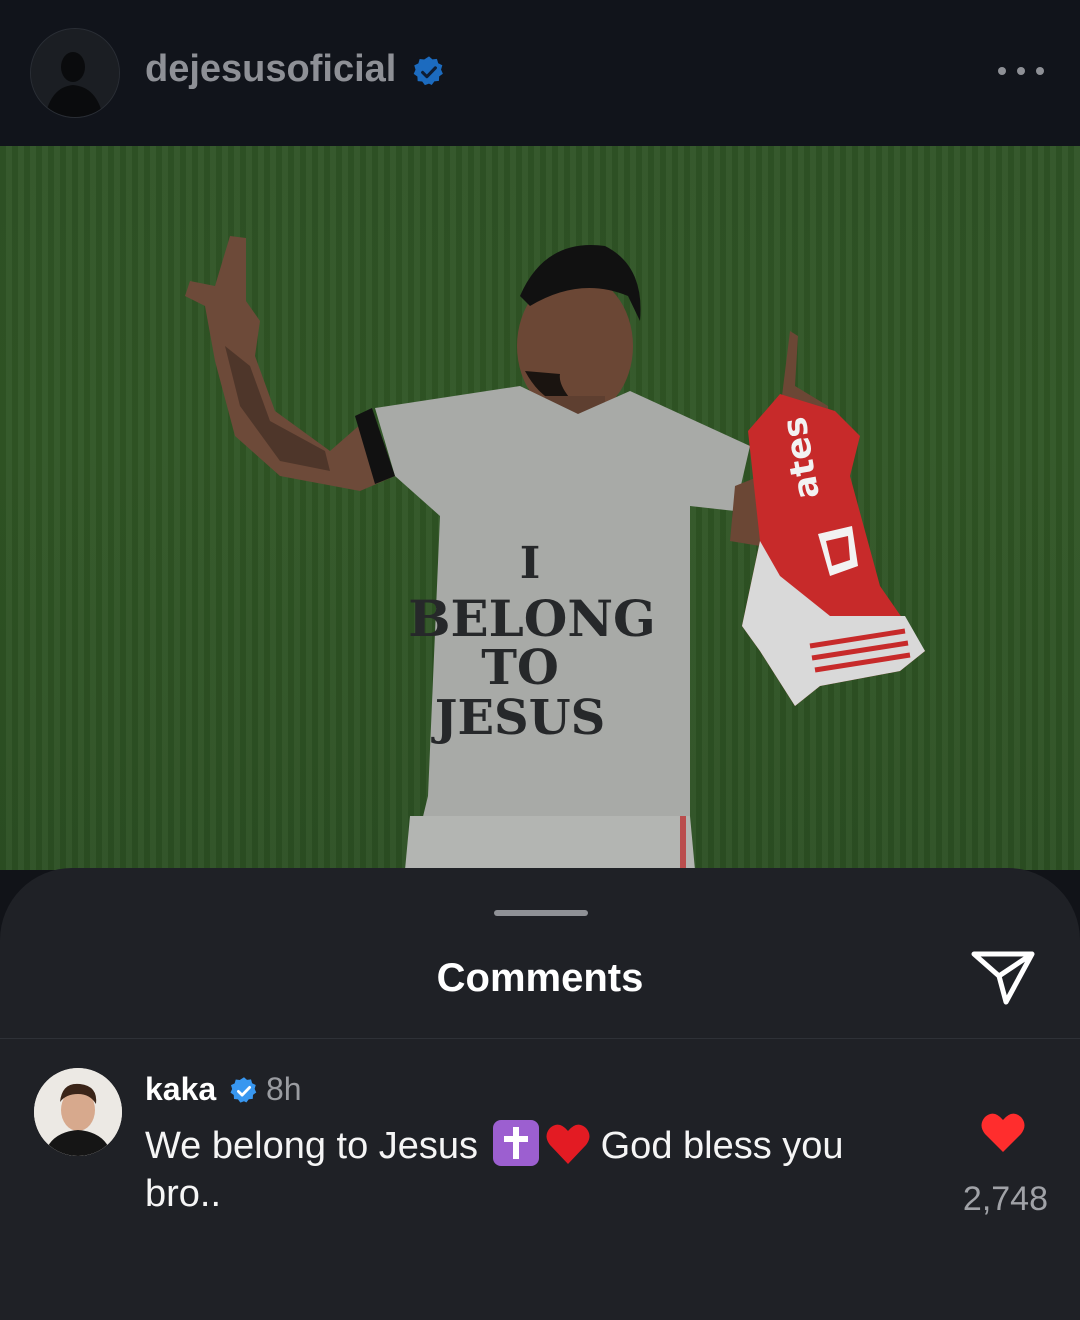  I want to click on avatar-silhouette-icon, so click(75, 73).